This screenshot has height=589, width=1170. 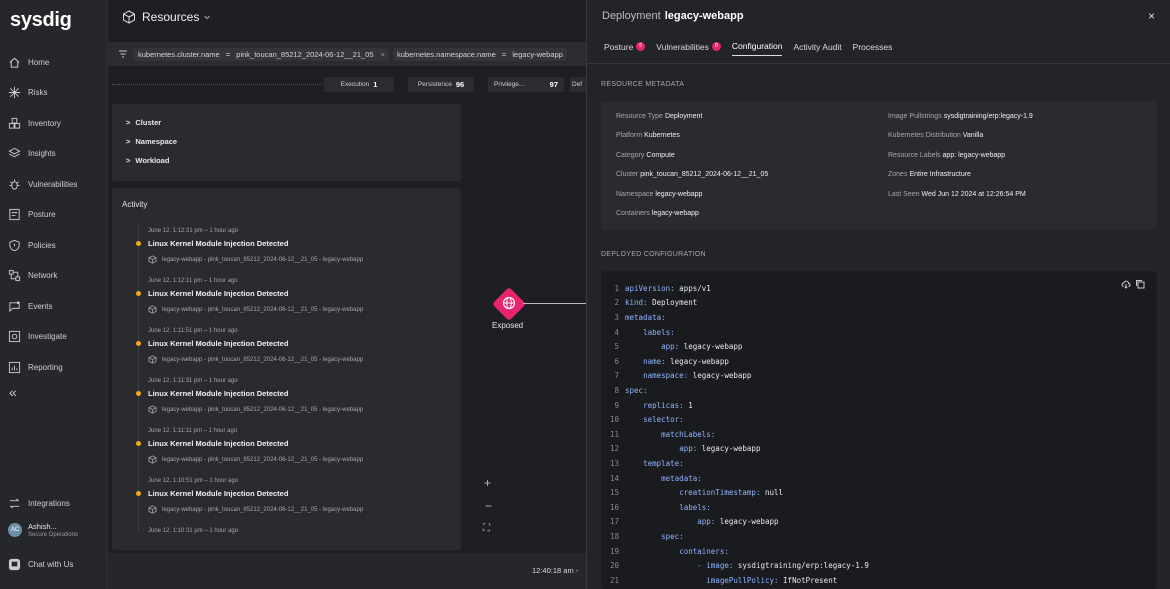 I want to click on sysdig-logo: sysdig, so click(x=41, y=20).